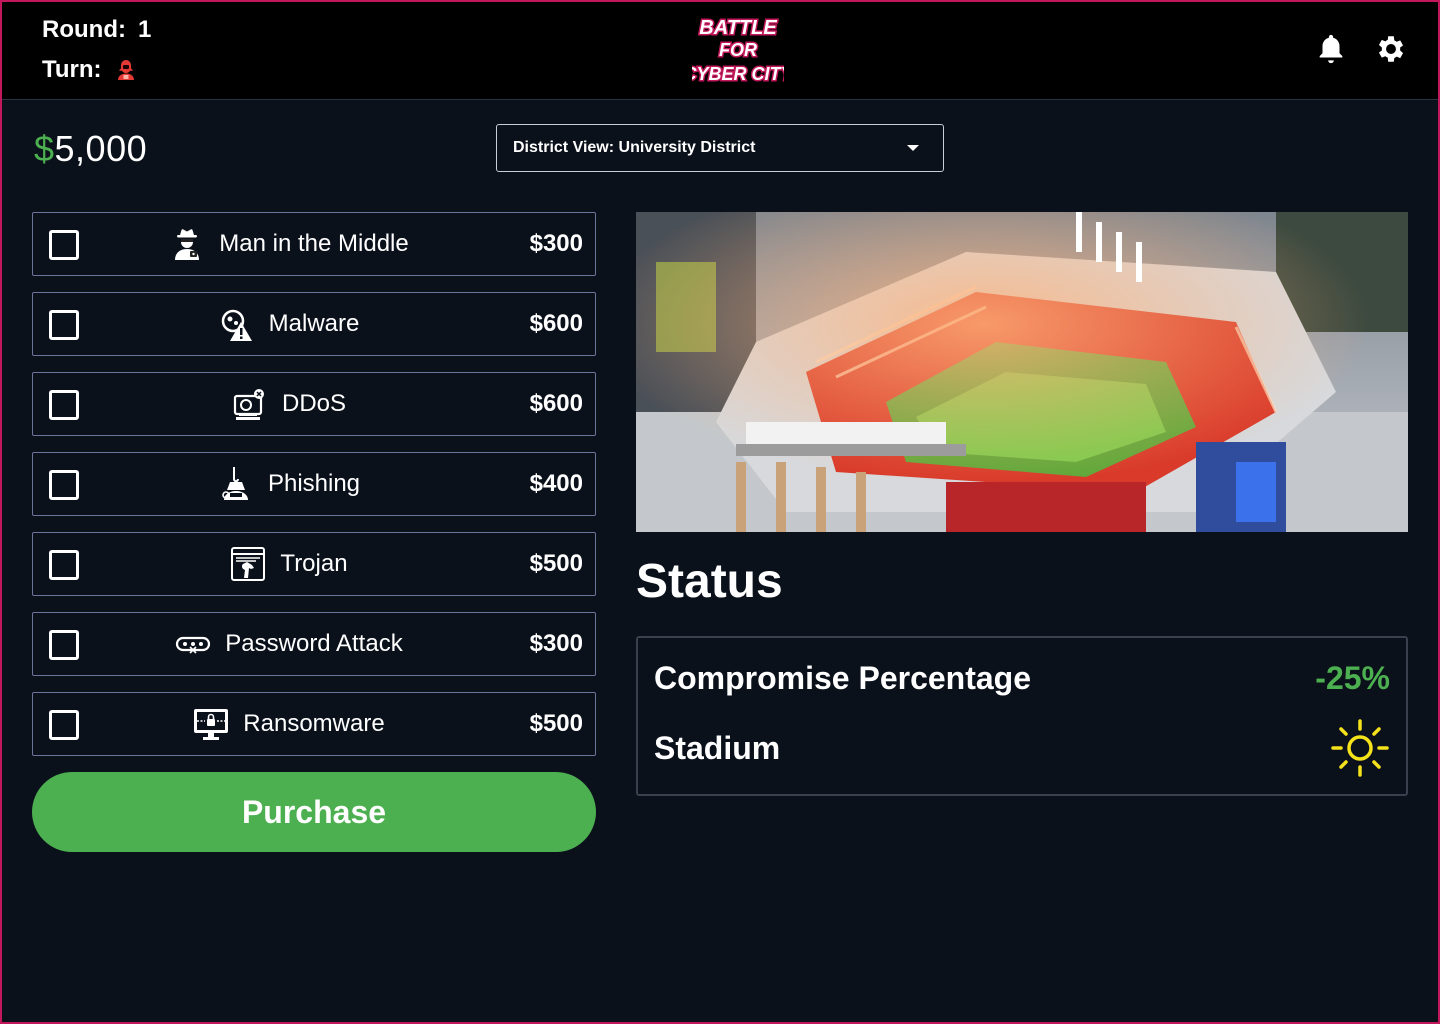 The image size is (1440, 1024). I want to click on money-amount: 5,000, so click(101, 148).